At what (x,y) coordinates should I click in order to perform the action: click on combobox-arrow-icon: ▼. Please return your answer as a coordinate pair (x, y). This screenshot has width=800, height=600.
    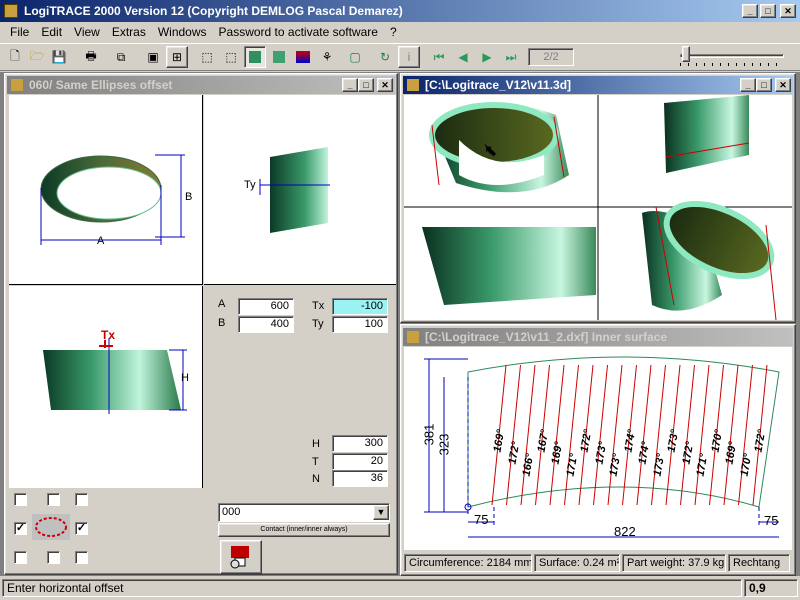
    Looking at the image, I should click on (381, 512).